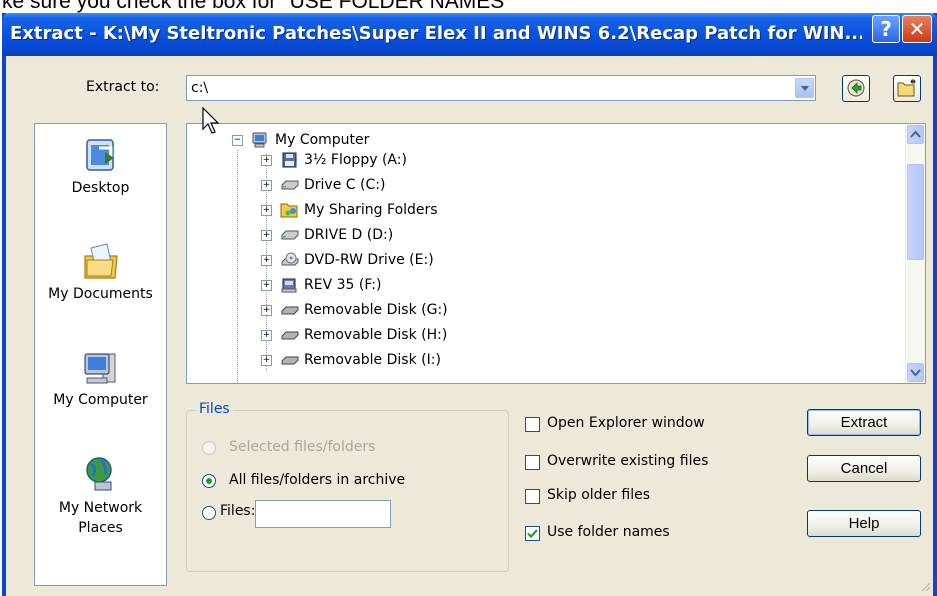 The image size is (937, 596). Describe the element at coordinates (371, 210) in the screenshot. I see `tree-label: My Sharing Folders` at that location.